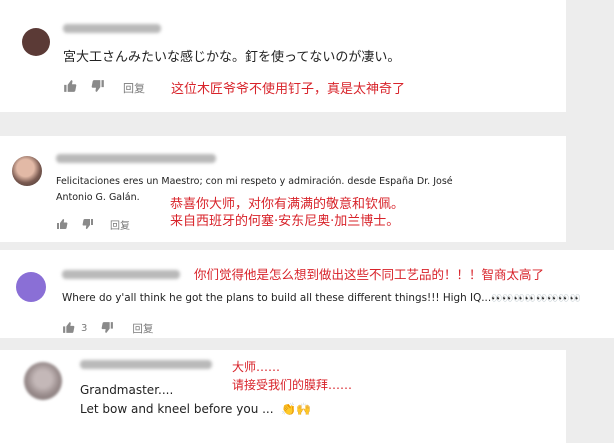 The image size is (614, 443). I want to click on comment-text: 宮大工さんみたいな感じかな。釘を使ってないのが凄い。, so click(232, 57).